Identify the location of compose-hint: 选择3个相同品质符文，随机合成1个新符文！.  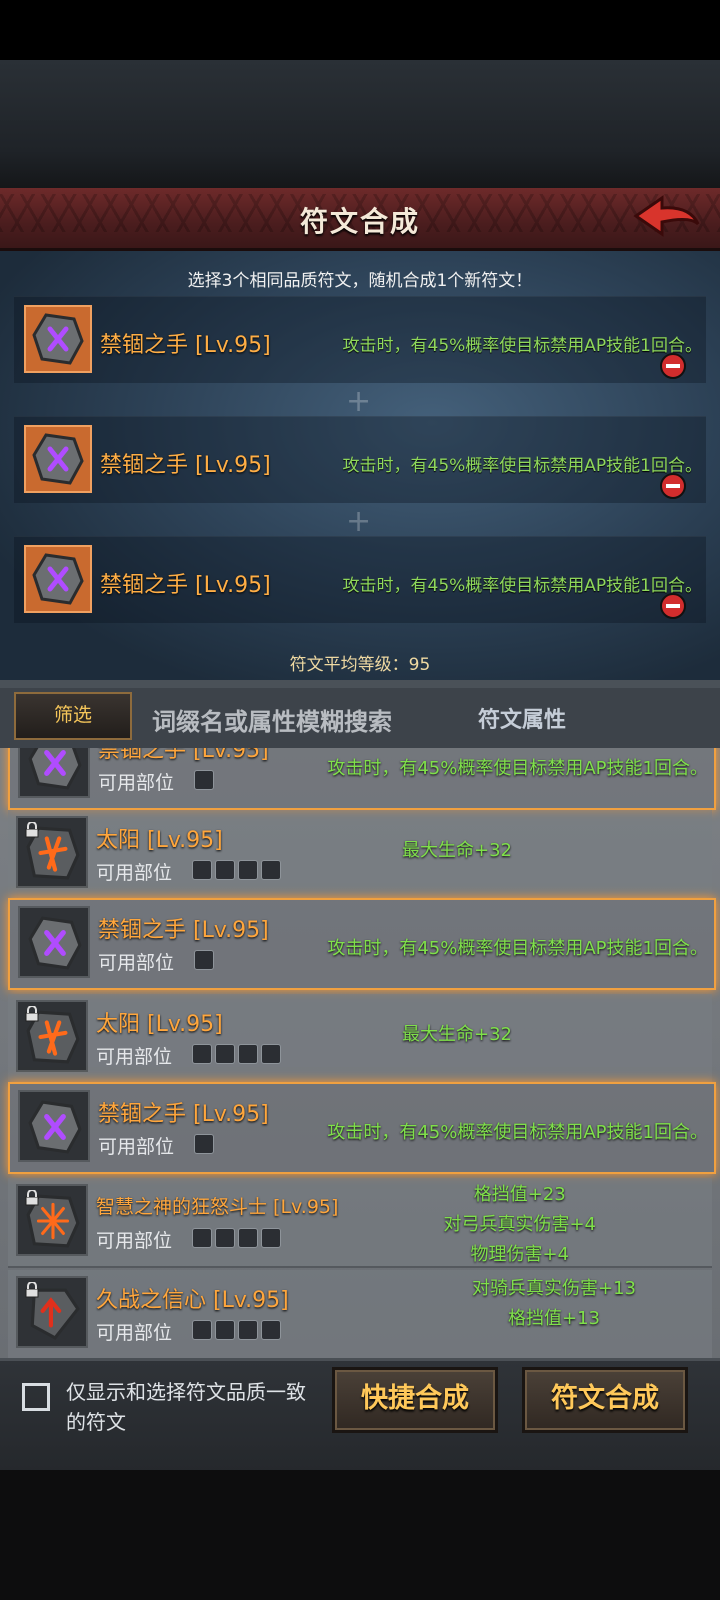
(360, 281).